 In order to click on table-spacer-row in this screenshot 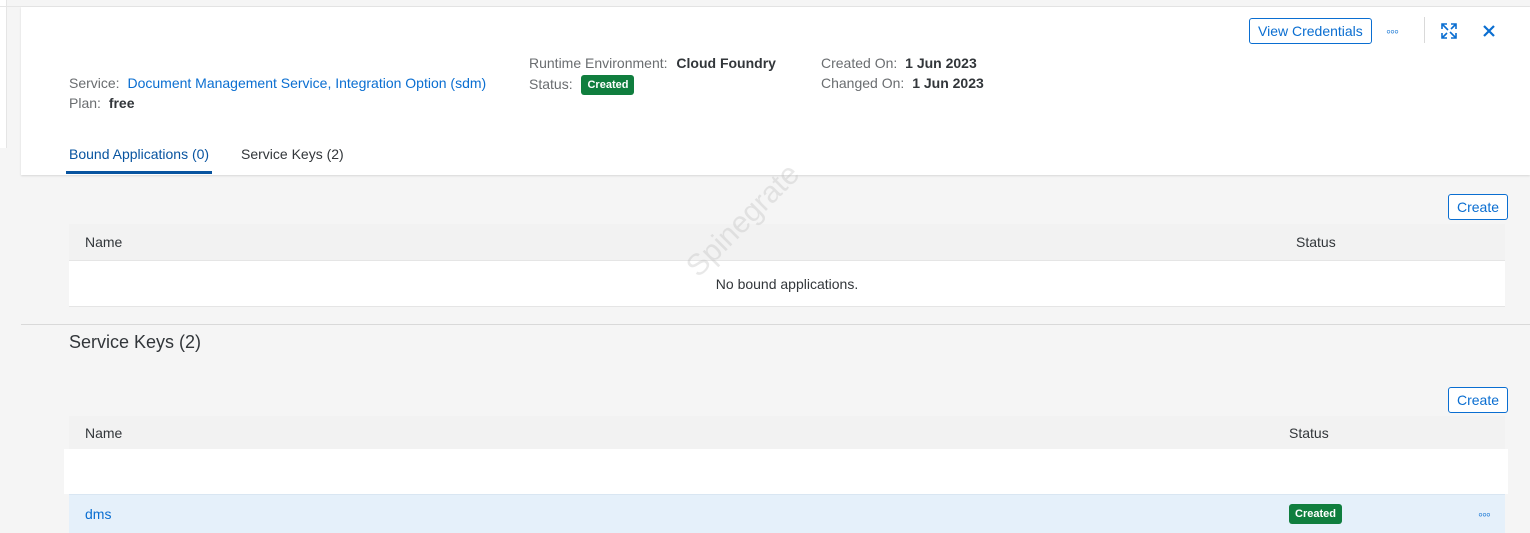, I will do `click(786, 471)`.